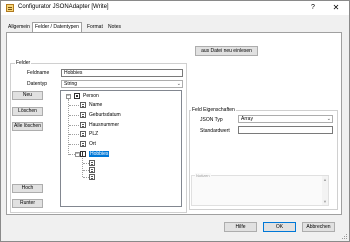 Image resolution: width=350 pixels, height=242 pixels. Describe the element at coordinates (325, 190) in the screenshot. I see `notes-scrollbar: ▲ ▼` at that location.